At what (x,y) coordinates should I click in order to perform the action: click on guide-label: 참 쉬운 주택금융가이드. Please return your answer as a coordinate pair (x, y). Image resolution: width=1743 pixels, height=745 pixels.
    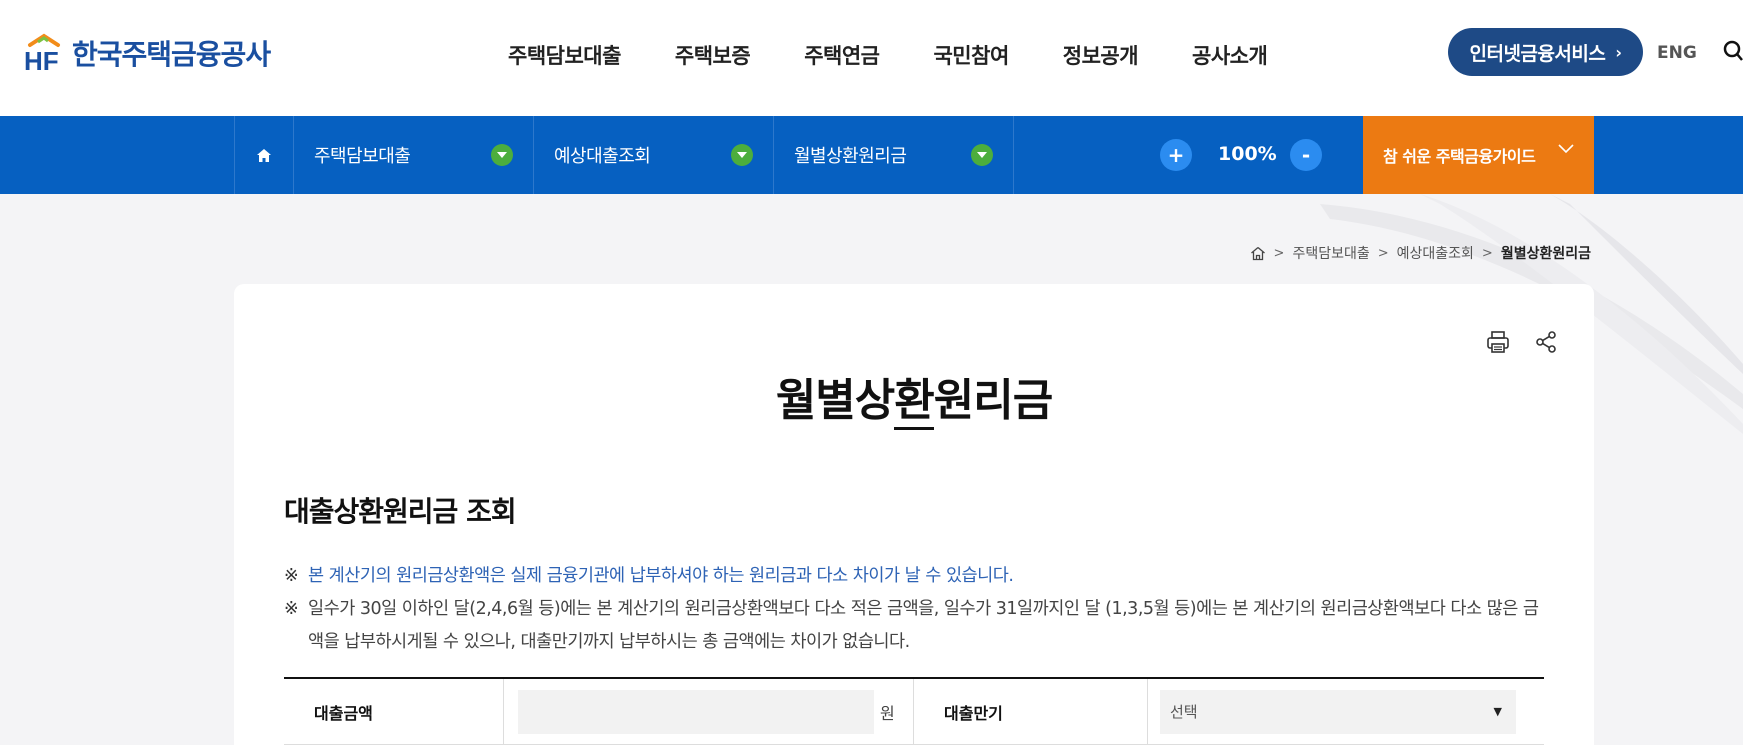
    Looking at the image, I should click on (1459, 156).